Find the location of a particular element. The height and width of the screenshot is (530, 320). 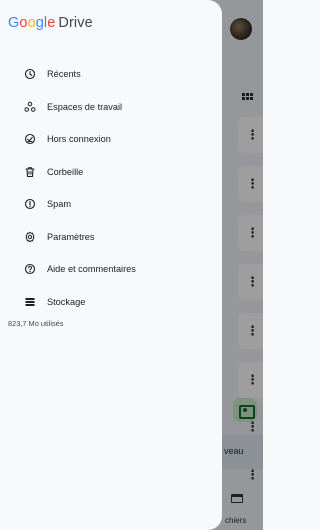

drawer-item-label: Stockage is located at coordinates (66, 301).